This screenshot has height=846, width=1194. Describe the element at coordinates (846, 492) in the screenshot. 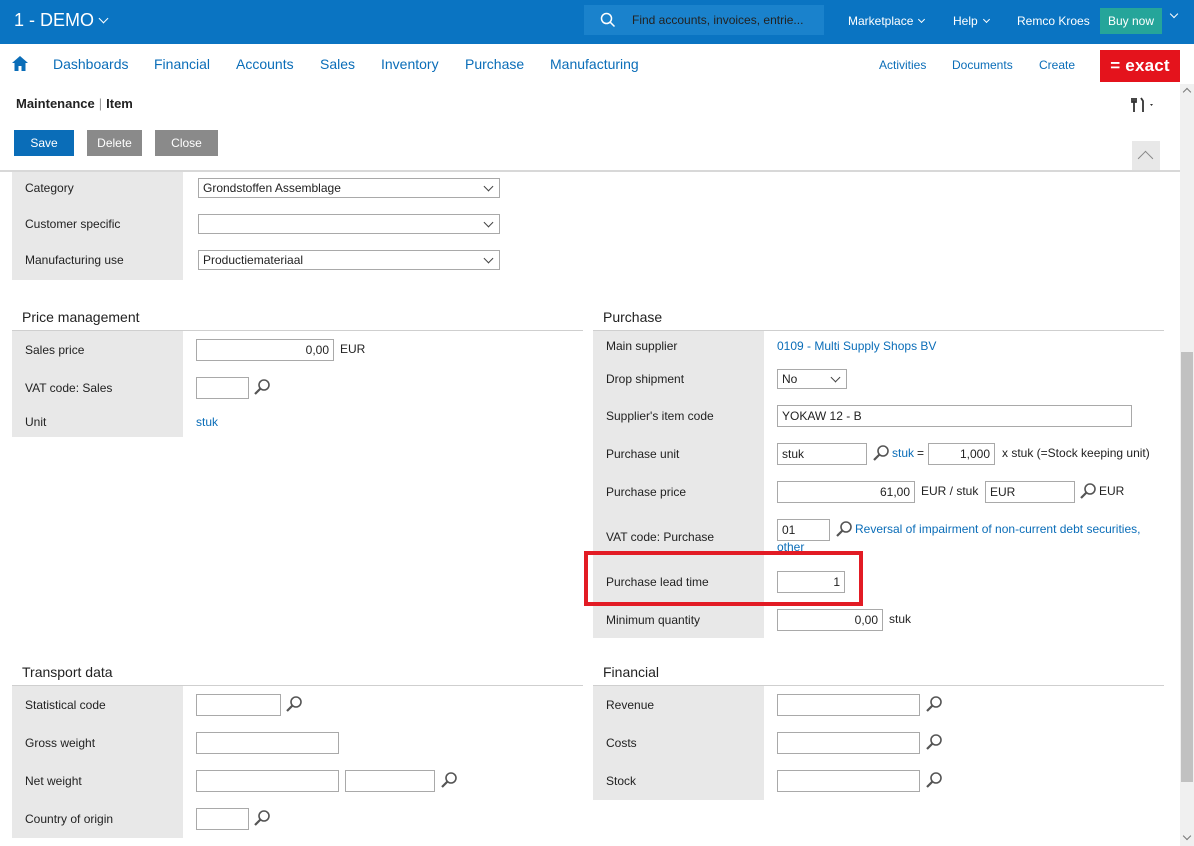

I see `purchase-price-input: 61,00` at that location.